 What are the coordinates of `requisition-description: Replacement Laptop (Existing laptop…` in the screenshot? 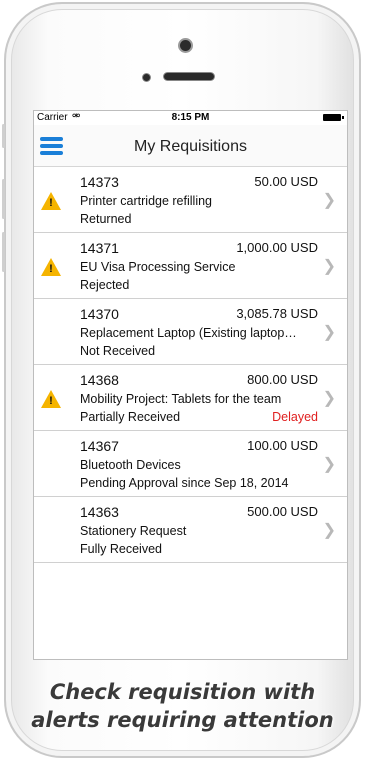 It's located at (188, 333).